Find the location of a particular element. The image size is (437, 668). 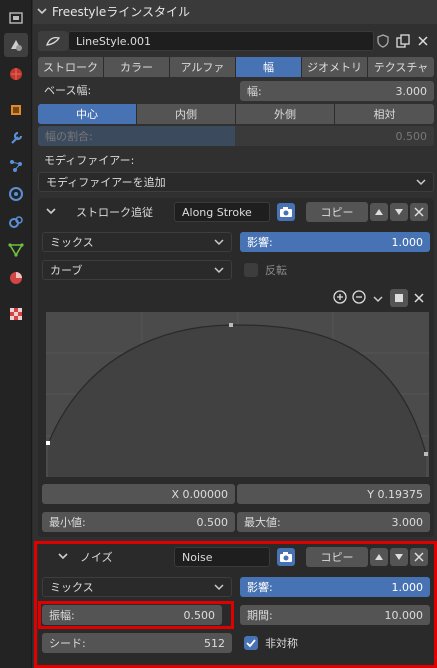

brush-icon is located at coordinates (53, 41).